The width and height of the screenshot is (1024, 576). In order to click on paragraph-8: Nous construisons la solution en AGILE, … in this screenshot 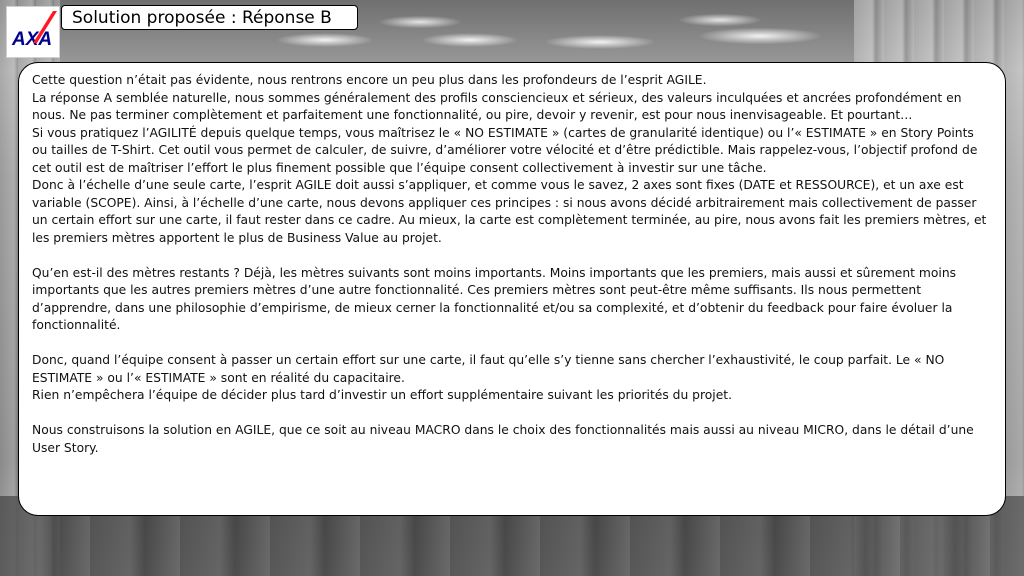, I will do `click(503, 439)`.